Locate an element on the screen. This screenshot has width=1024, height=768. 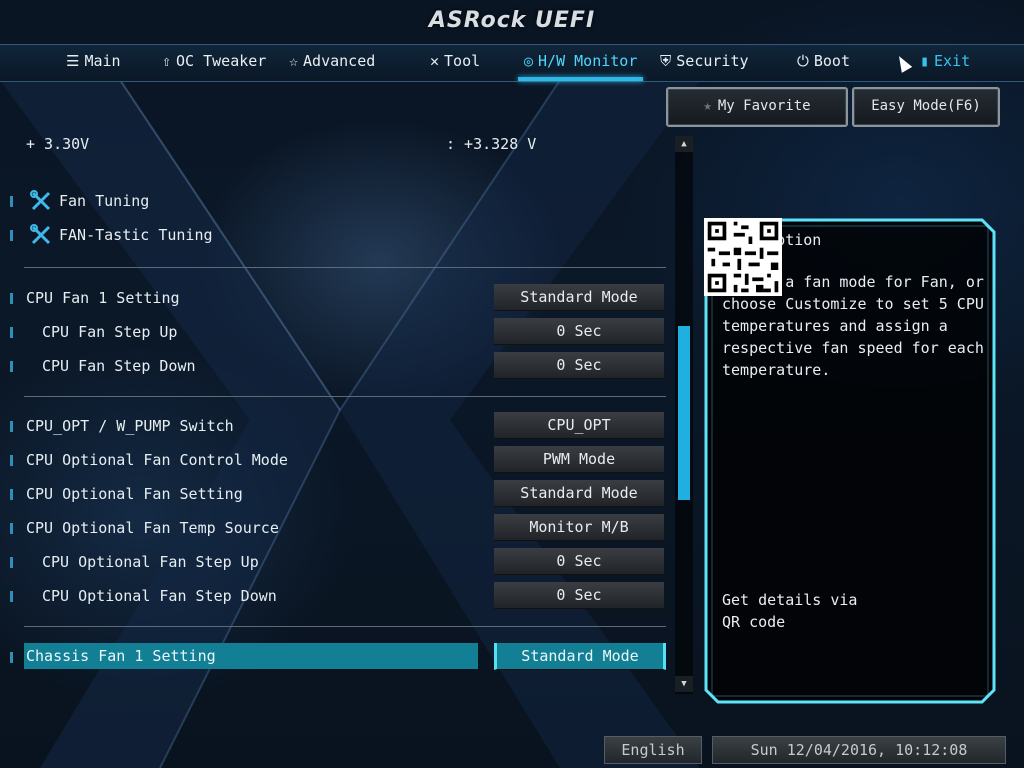
cpu-opt-temp-source-value: Monitor M/B is located at coordinates (579, 527).